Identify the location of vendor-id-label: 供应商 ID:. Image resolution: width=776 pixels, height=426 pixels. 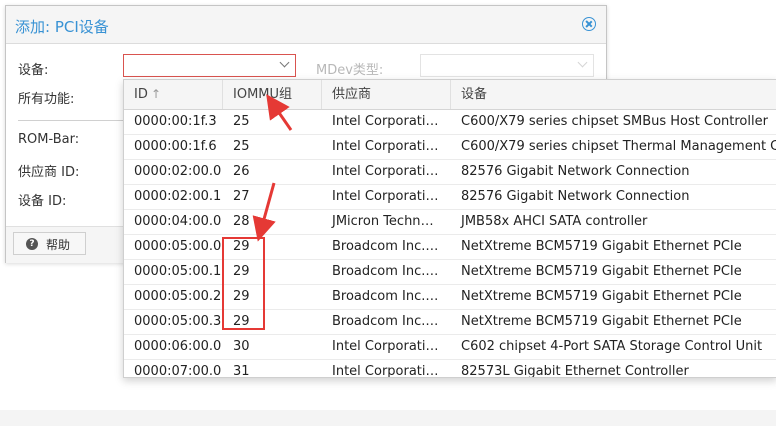
(49, 172).